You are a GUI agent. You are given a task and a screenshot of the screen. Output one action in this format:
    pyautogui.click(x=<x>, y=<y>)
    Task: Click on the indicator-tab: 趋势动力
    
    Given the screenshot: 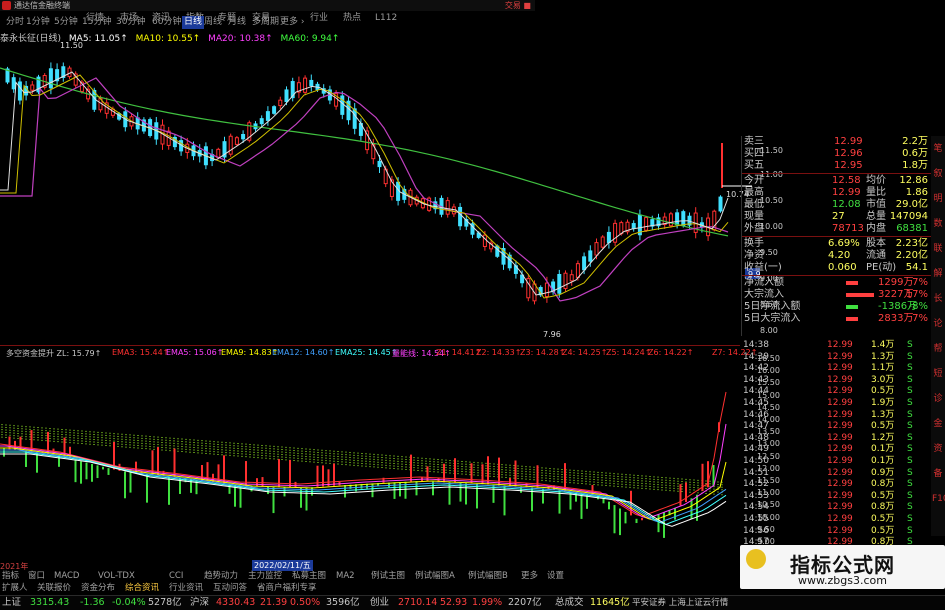 What is the action you would take?
    pyautogui.click(x=221, y=576)
    